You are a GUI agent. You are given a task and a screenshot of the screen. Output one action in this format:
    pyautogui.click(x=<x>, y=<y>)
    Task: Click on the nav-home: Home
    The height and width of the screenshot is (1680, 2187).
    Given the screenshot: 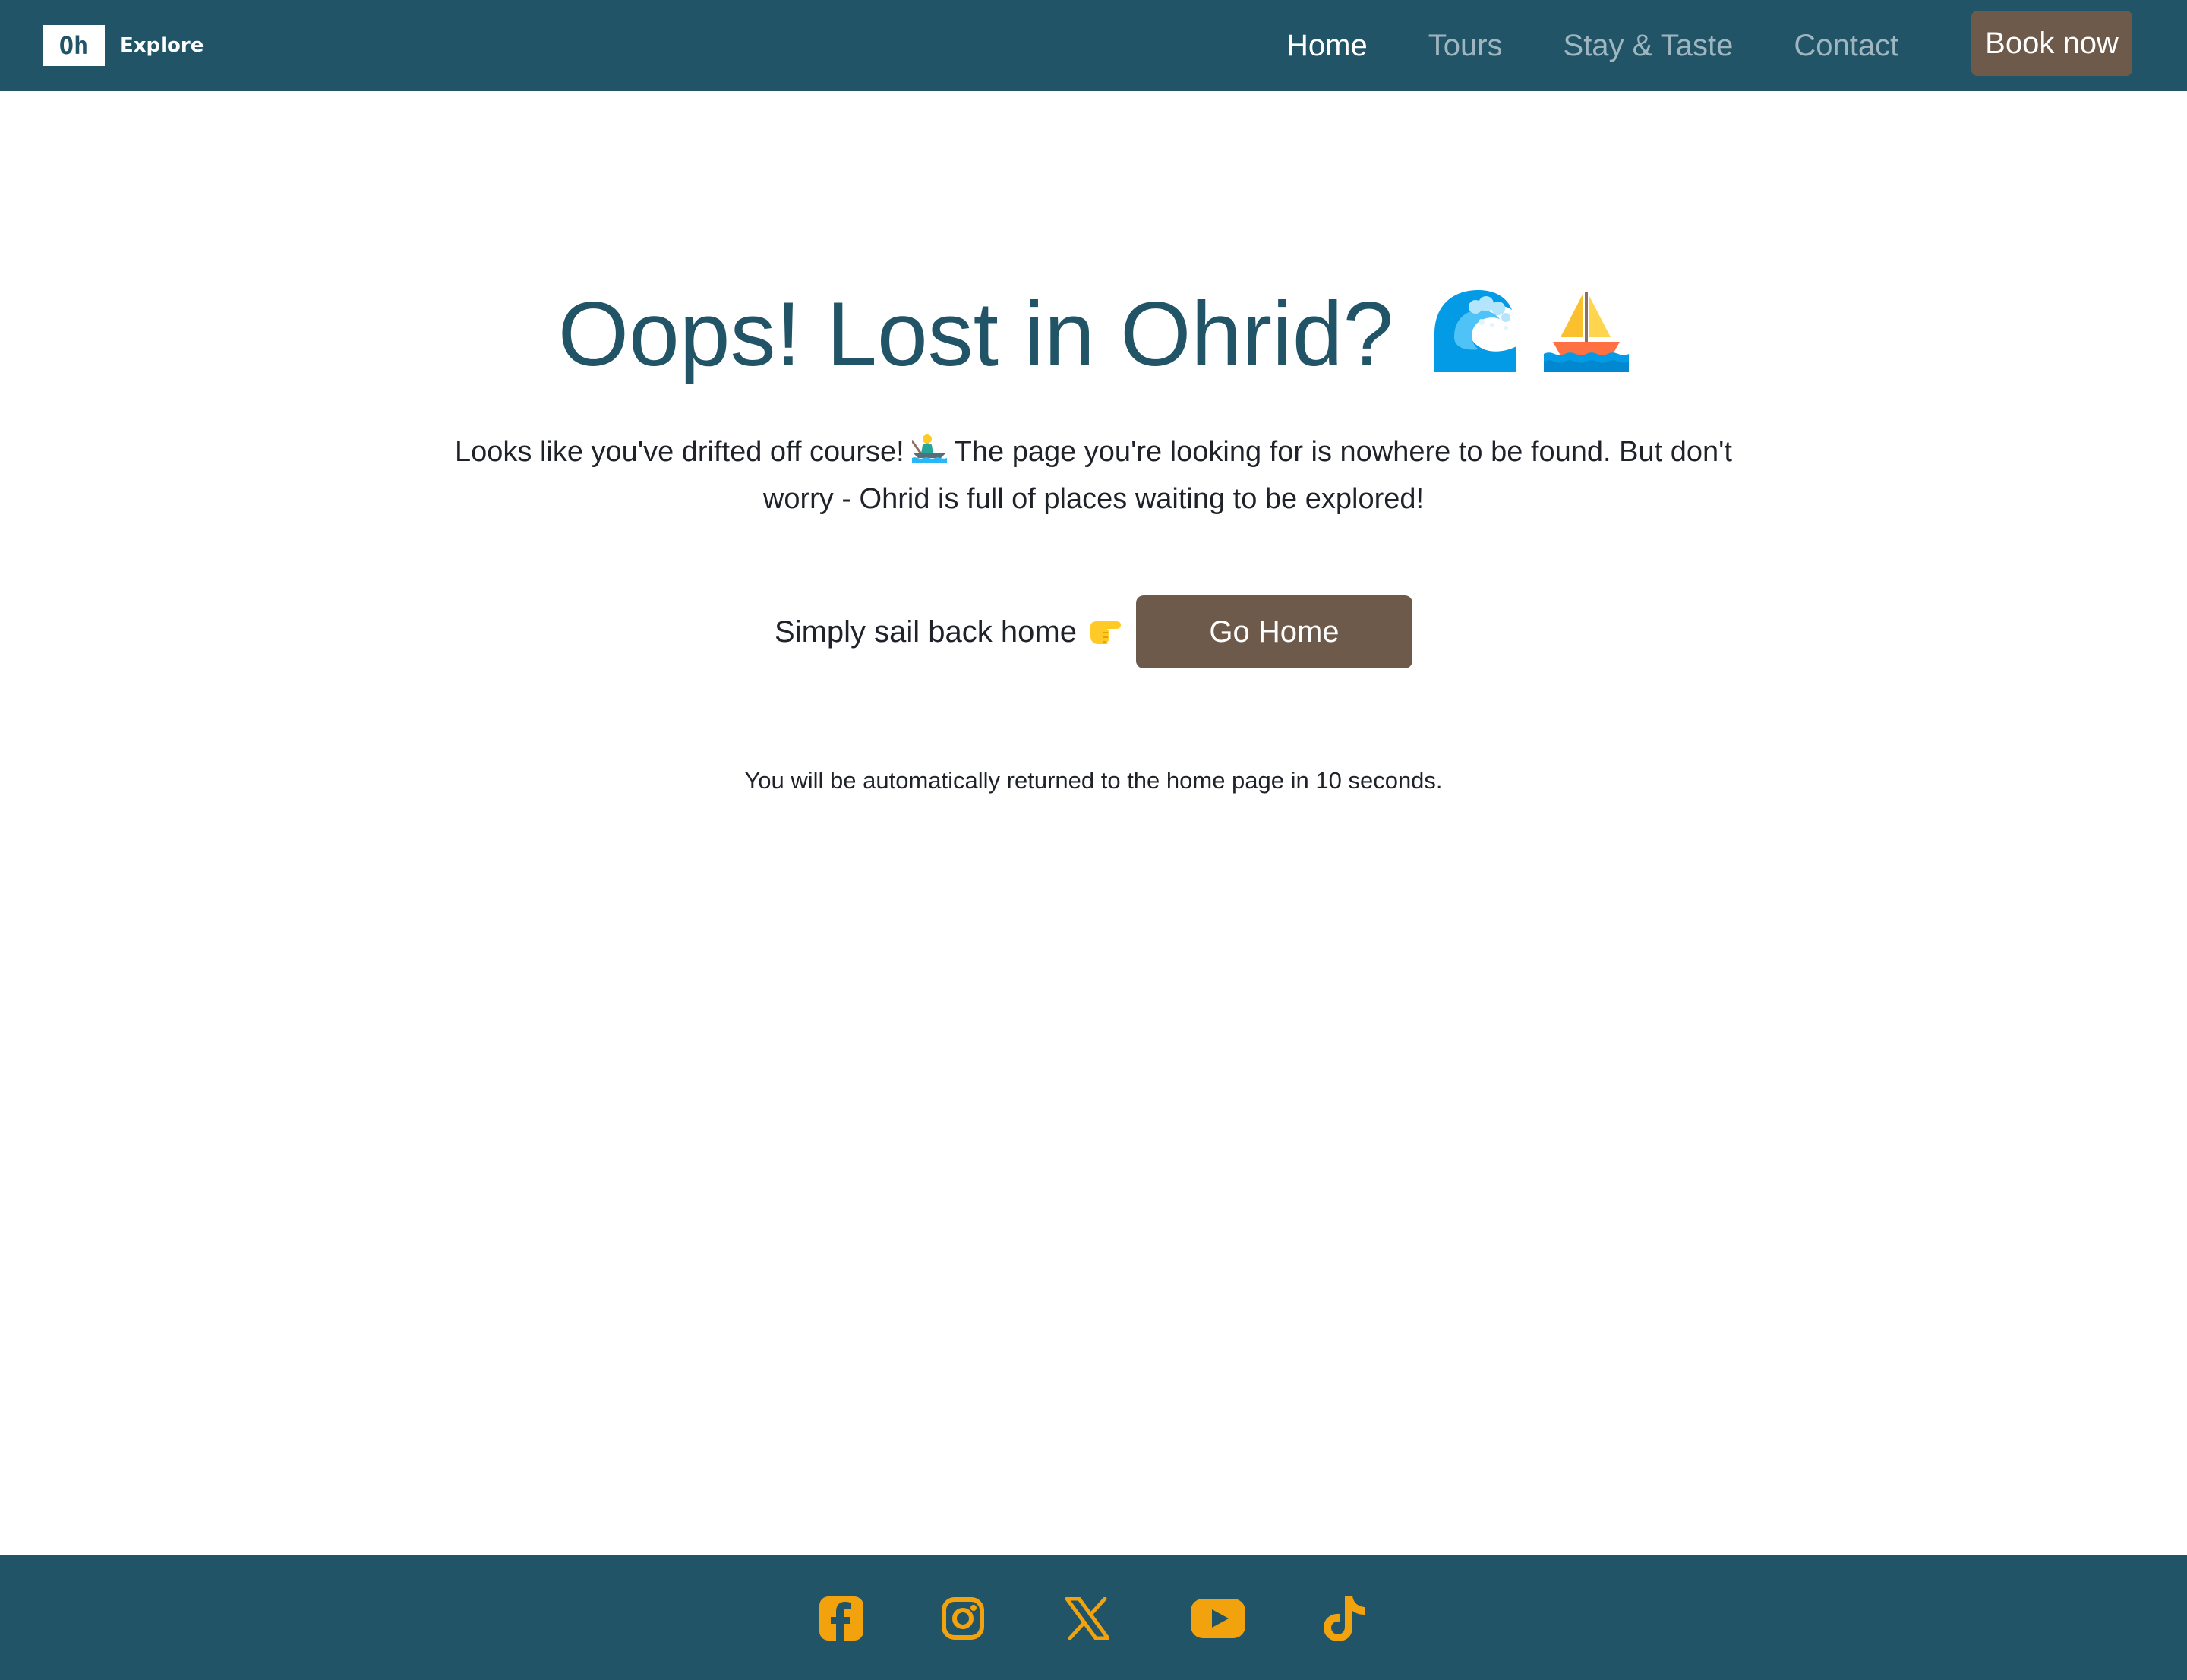 What is the action you would take?
    pyautogui.click(x=1327, y=46)
    